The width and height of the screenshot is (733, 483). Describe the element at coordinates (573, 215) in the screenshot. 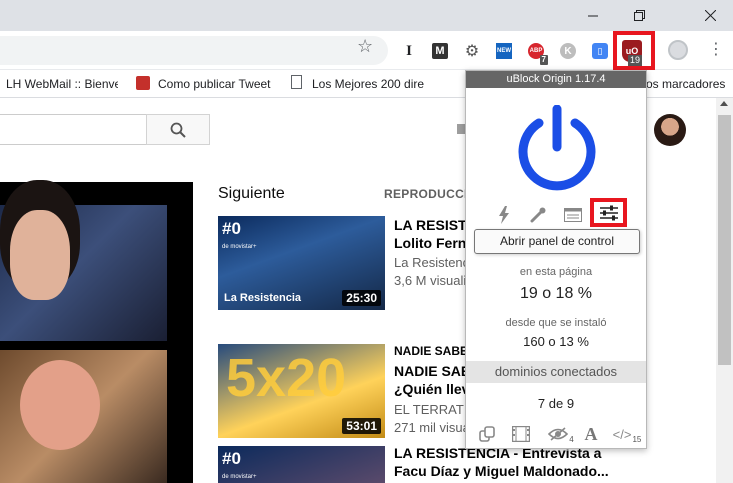

I see `logger-list-icon` at that location.